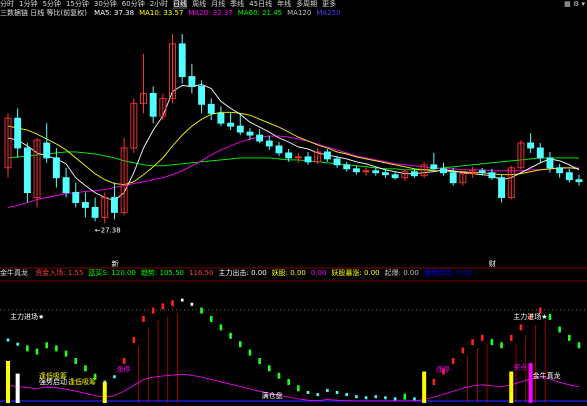 This screenshot has height=406, width=587. What do you see at coordinates (272, 395) in the screenshot?
I see `indicator-annotation: 满仓盘` at bounding box center [272, 395].